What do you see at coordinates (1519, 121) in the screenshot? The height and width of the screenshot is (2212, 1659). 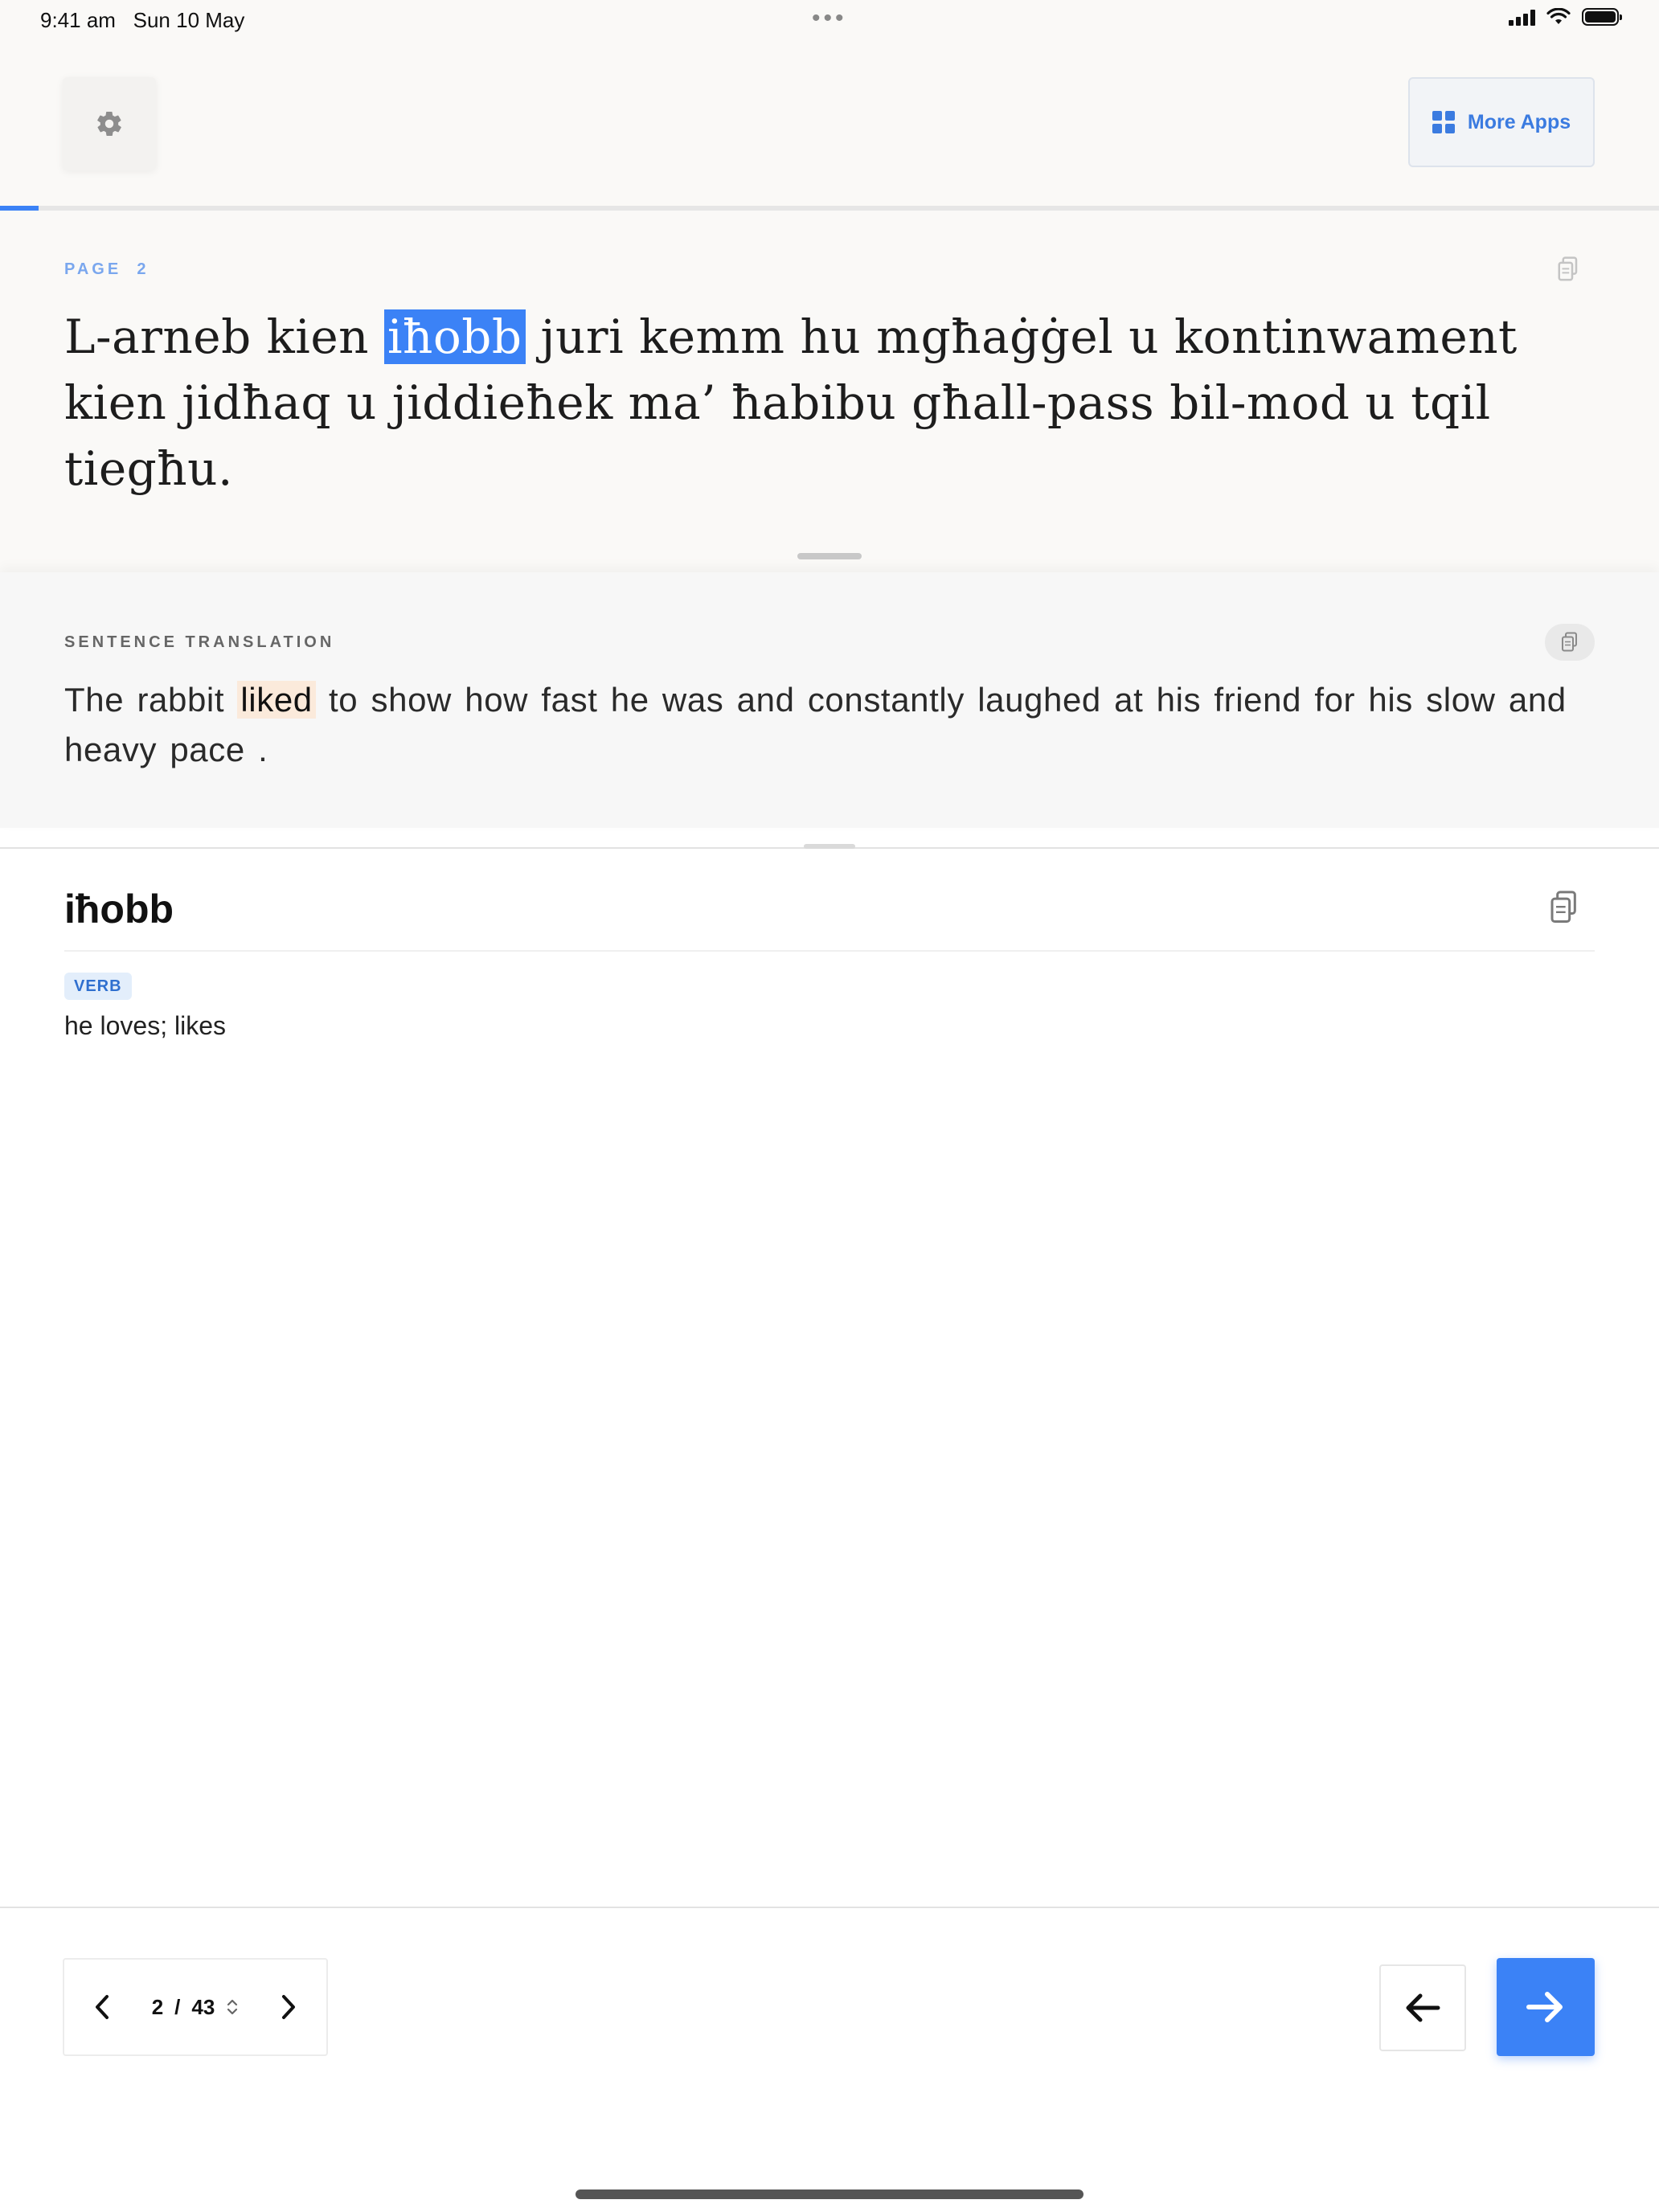 I see `more-apps-label: More Apps` at bounding box center [1519, 121].